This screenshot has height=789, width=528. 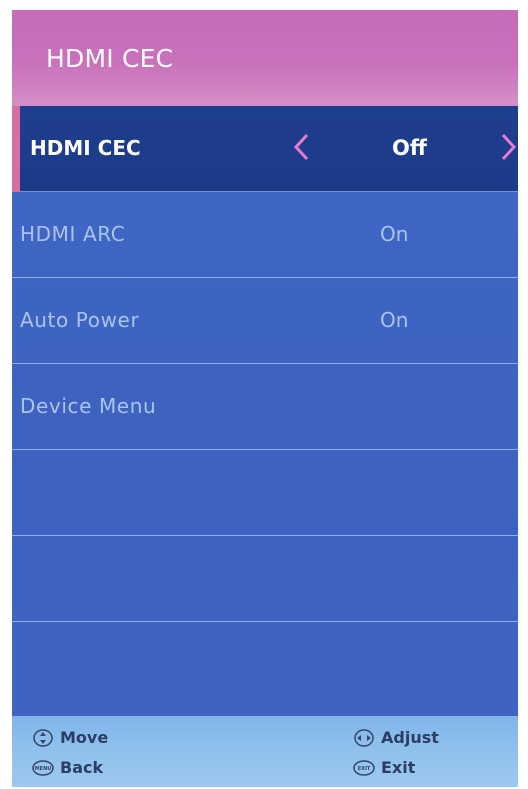 I want to click on hint-move: Move, so click(x=70, y=737).